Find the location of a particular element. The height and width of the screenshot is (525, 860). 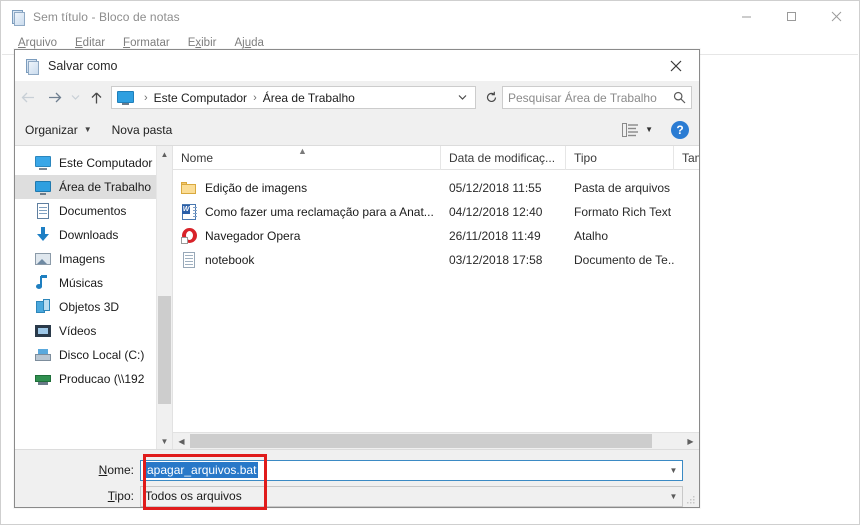

scroll-left-icon: ◀ is located at coordinates (181, 441).